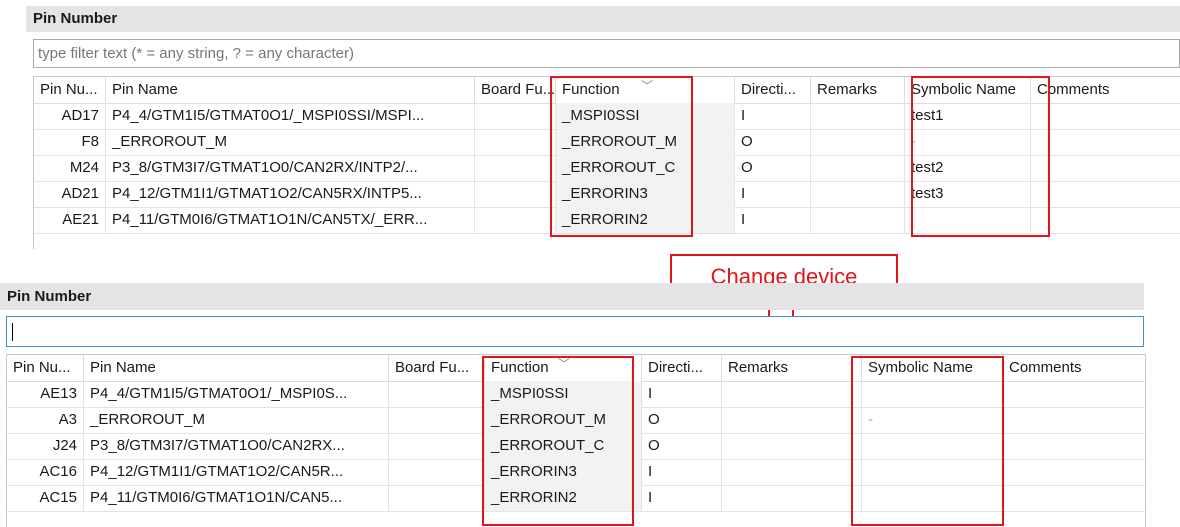 The image size is (1180, 527). Describe the element at coordinates (45, 498) in the screenshot. I see `cell-pin-number: AC15` at that location.